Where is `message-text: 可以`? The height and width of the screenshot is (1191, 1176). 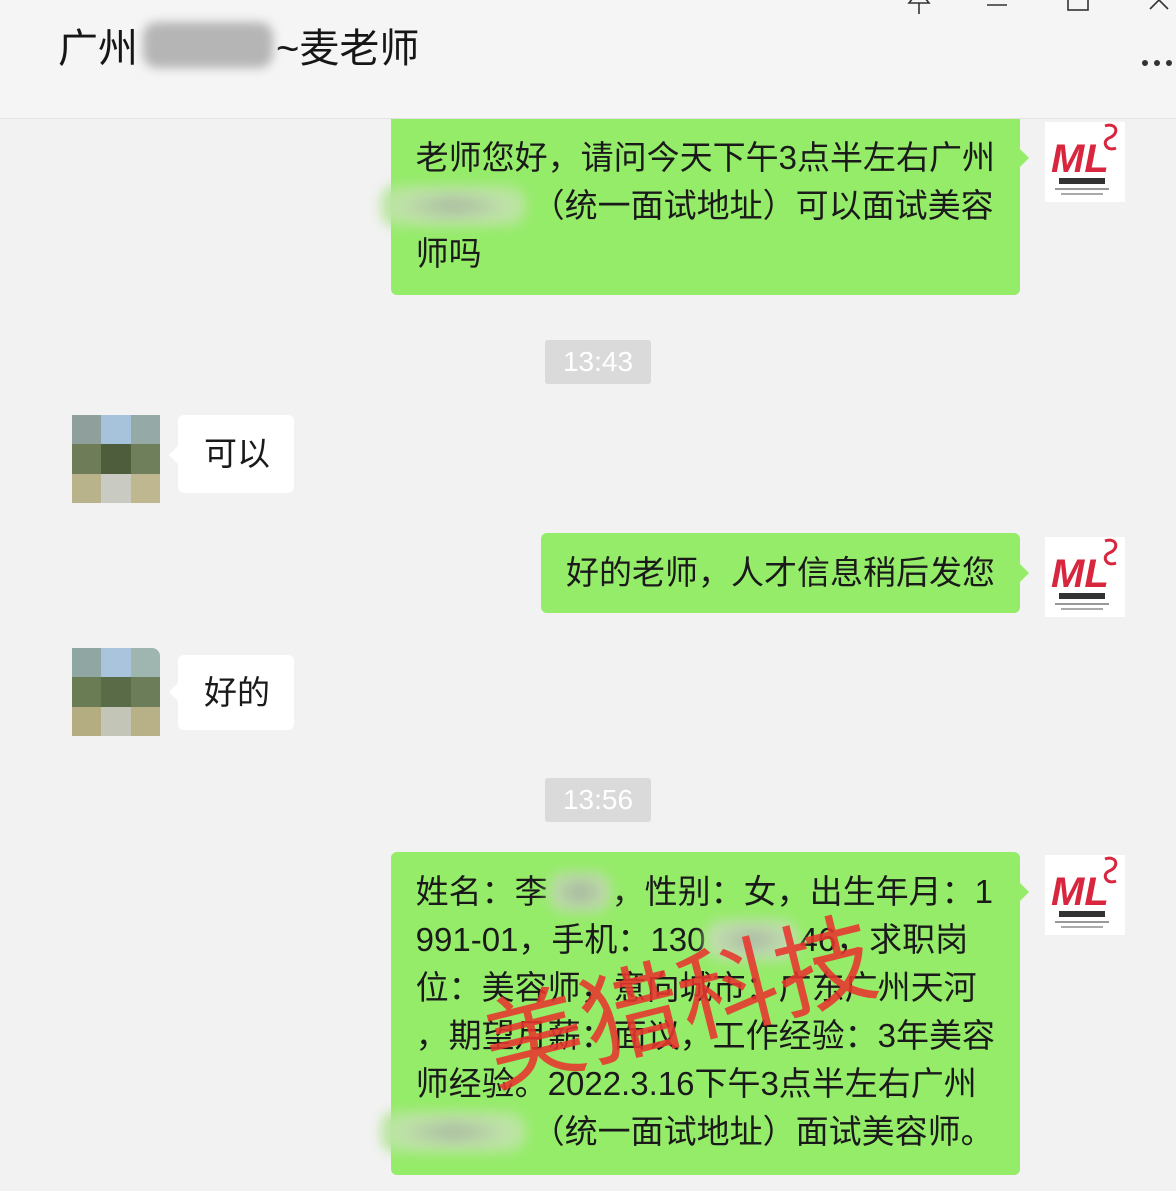 message-text: 可以 is located at coordinates (237, 453).